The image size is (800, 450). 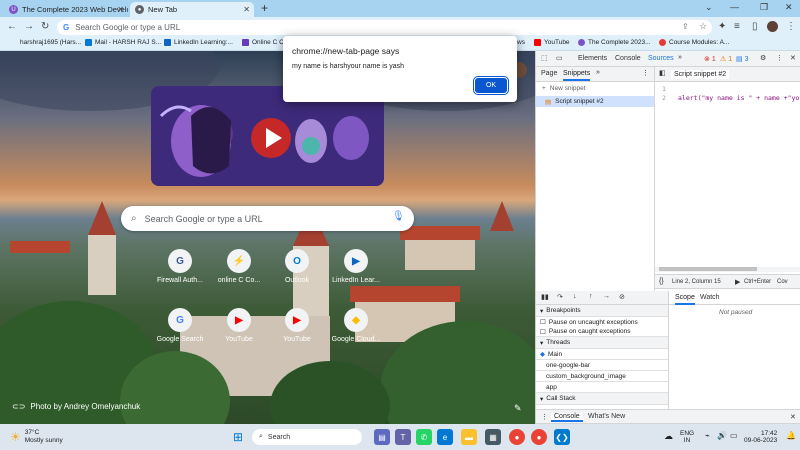 I want to click on teams-icon: T, so click(x=403, y=437).